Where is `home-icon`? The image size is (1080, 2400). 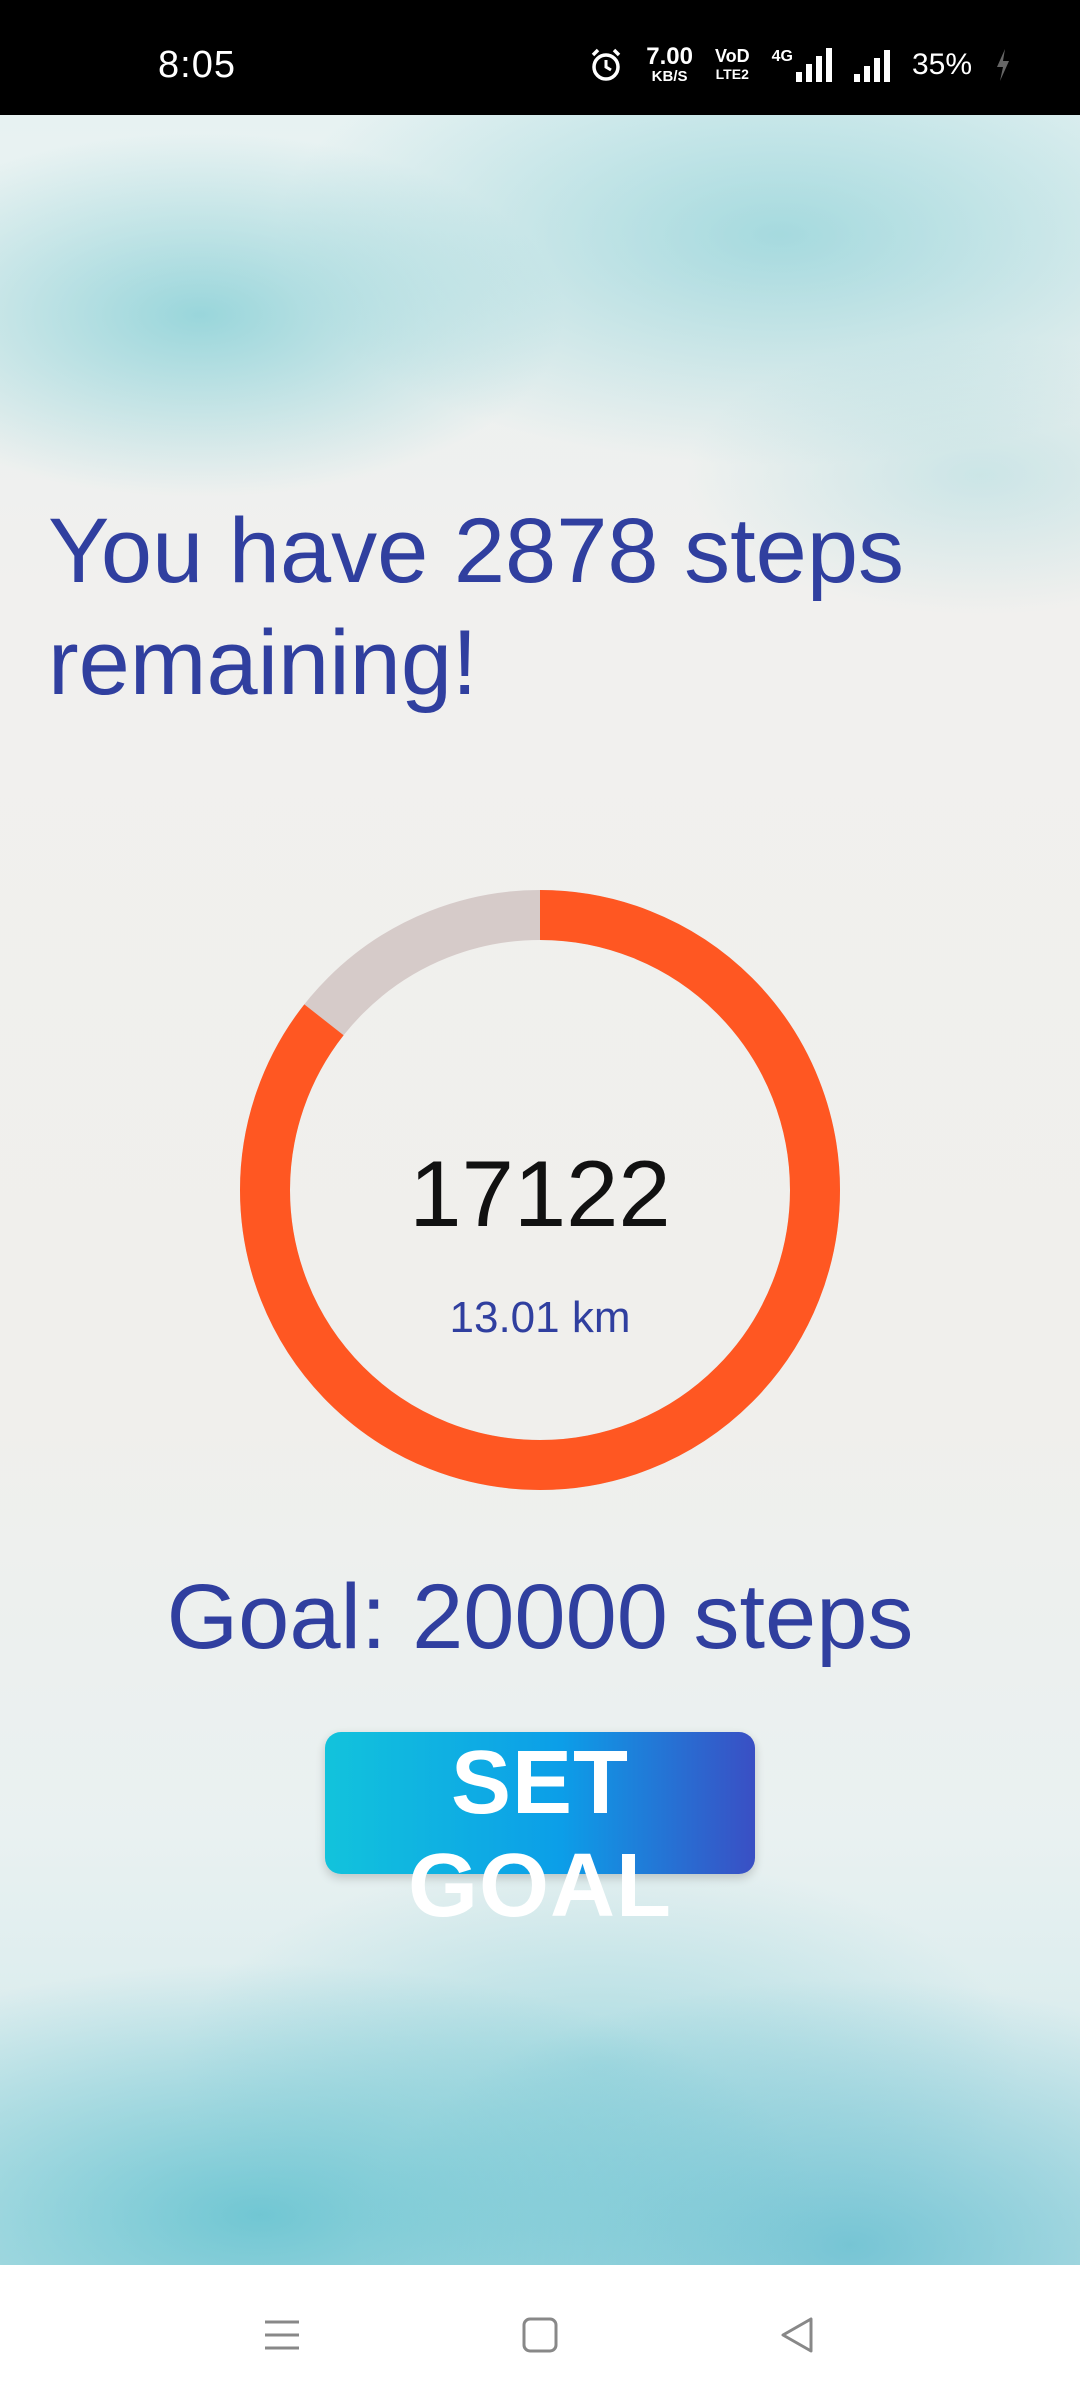
home-icon is located at coordinates (540, 2335).